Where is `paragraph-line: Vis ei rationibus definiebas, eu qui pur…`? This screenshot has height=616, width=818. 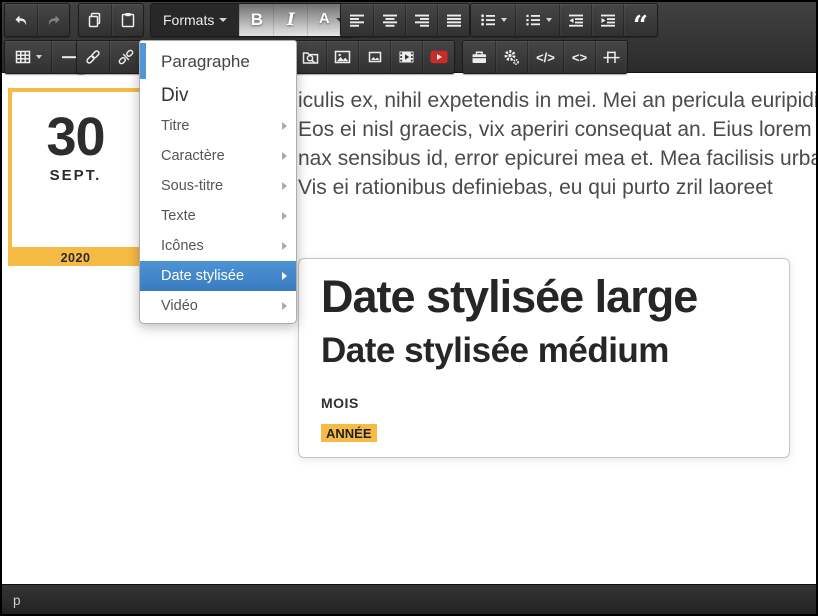 paragraph-line: Vis ei rationibus definiebas, eu qui pur… is located at coordinates (535, 187).